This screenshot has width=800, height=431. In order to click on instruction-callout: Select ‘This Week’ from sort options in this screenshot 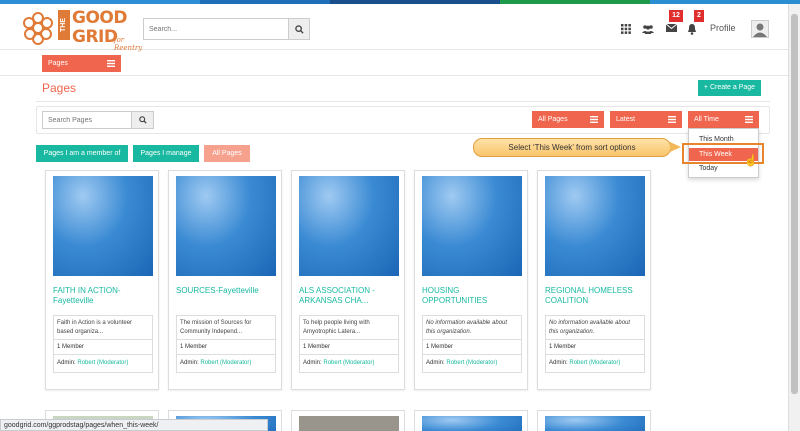, I will do `click(572, 147)`.